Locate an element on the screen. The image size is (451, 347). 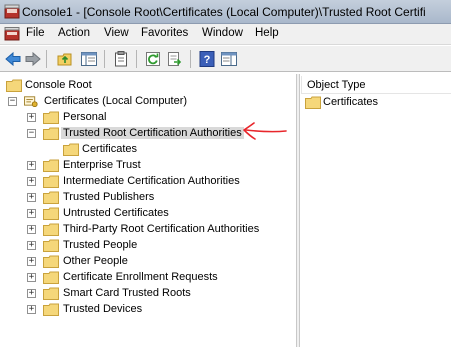
menu-favorites: Favorites is located at coordinates (164, 33).